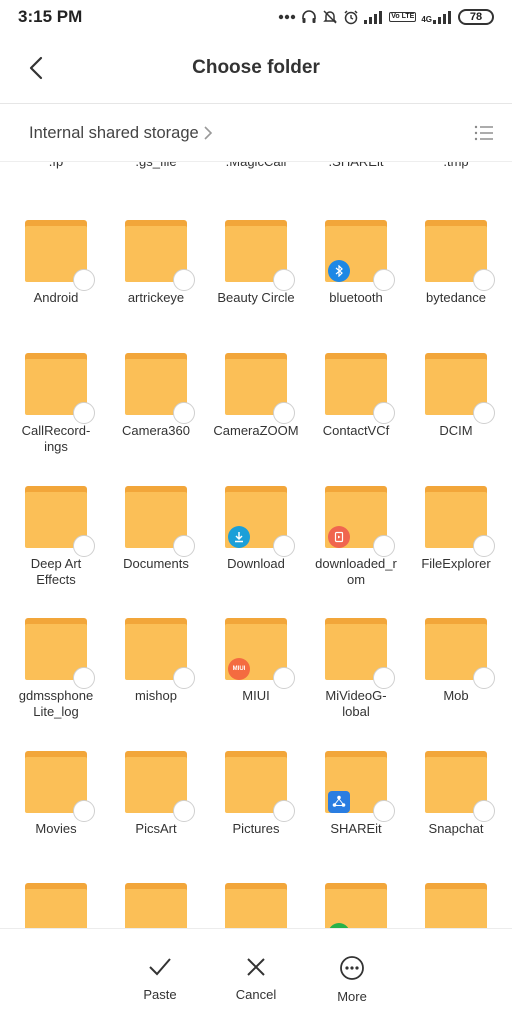 The image size is (512, 1024). Describe the element at coordinates (350, 817) in the screenshot. I see `folder-item: SHAREit` at that location.